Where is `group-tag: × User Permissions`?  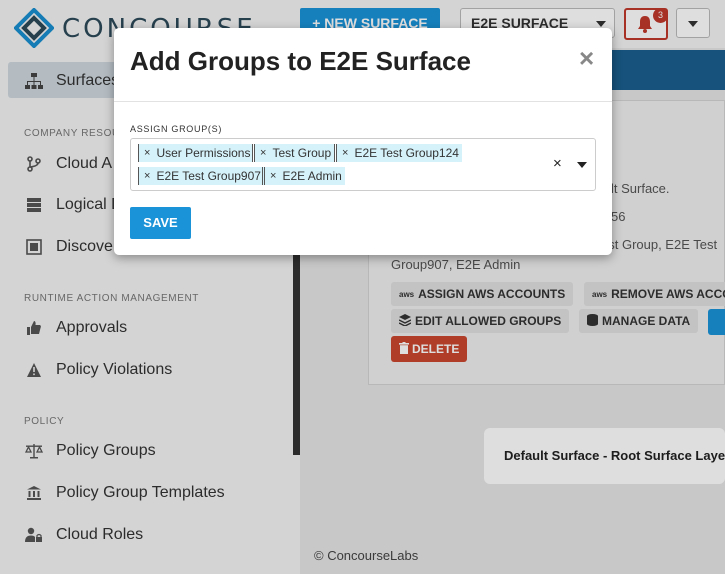
group-tag: × User Permissions is located at coordinates (196, 153).